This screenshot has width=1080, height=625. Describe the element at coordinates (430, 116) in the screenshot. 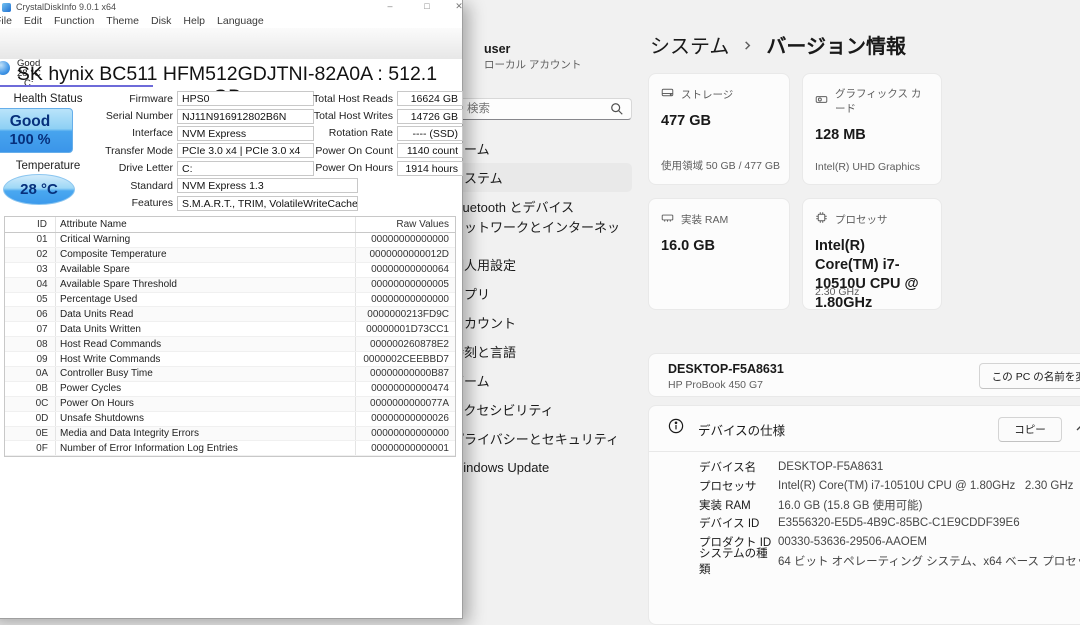

I see `field-value: 14726 GB` at that location.